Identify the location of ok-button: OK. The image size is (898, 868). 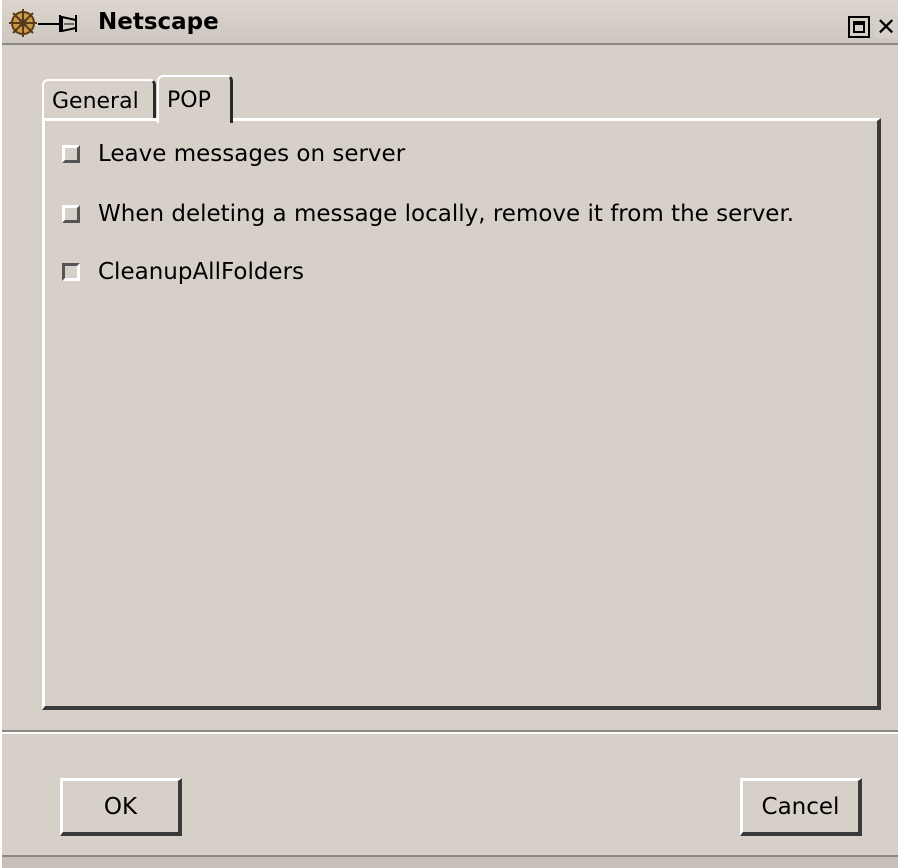
(121, 807).